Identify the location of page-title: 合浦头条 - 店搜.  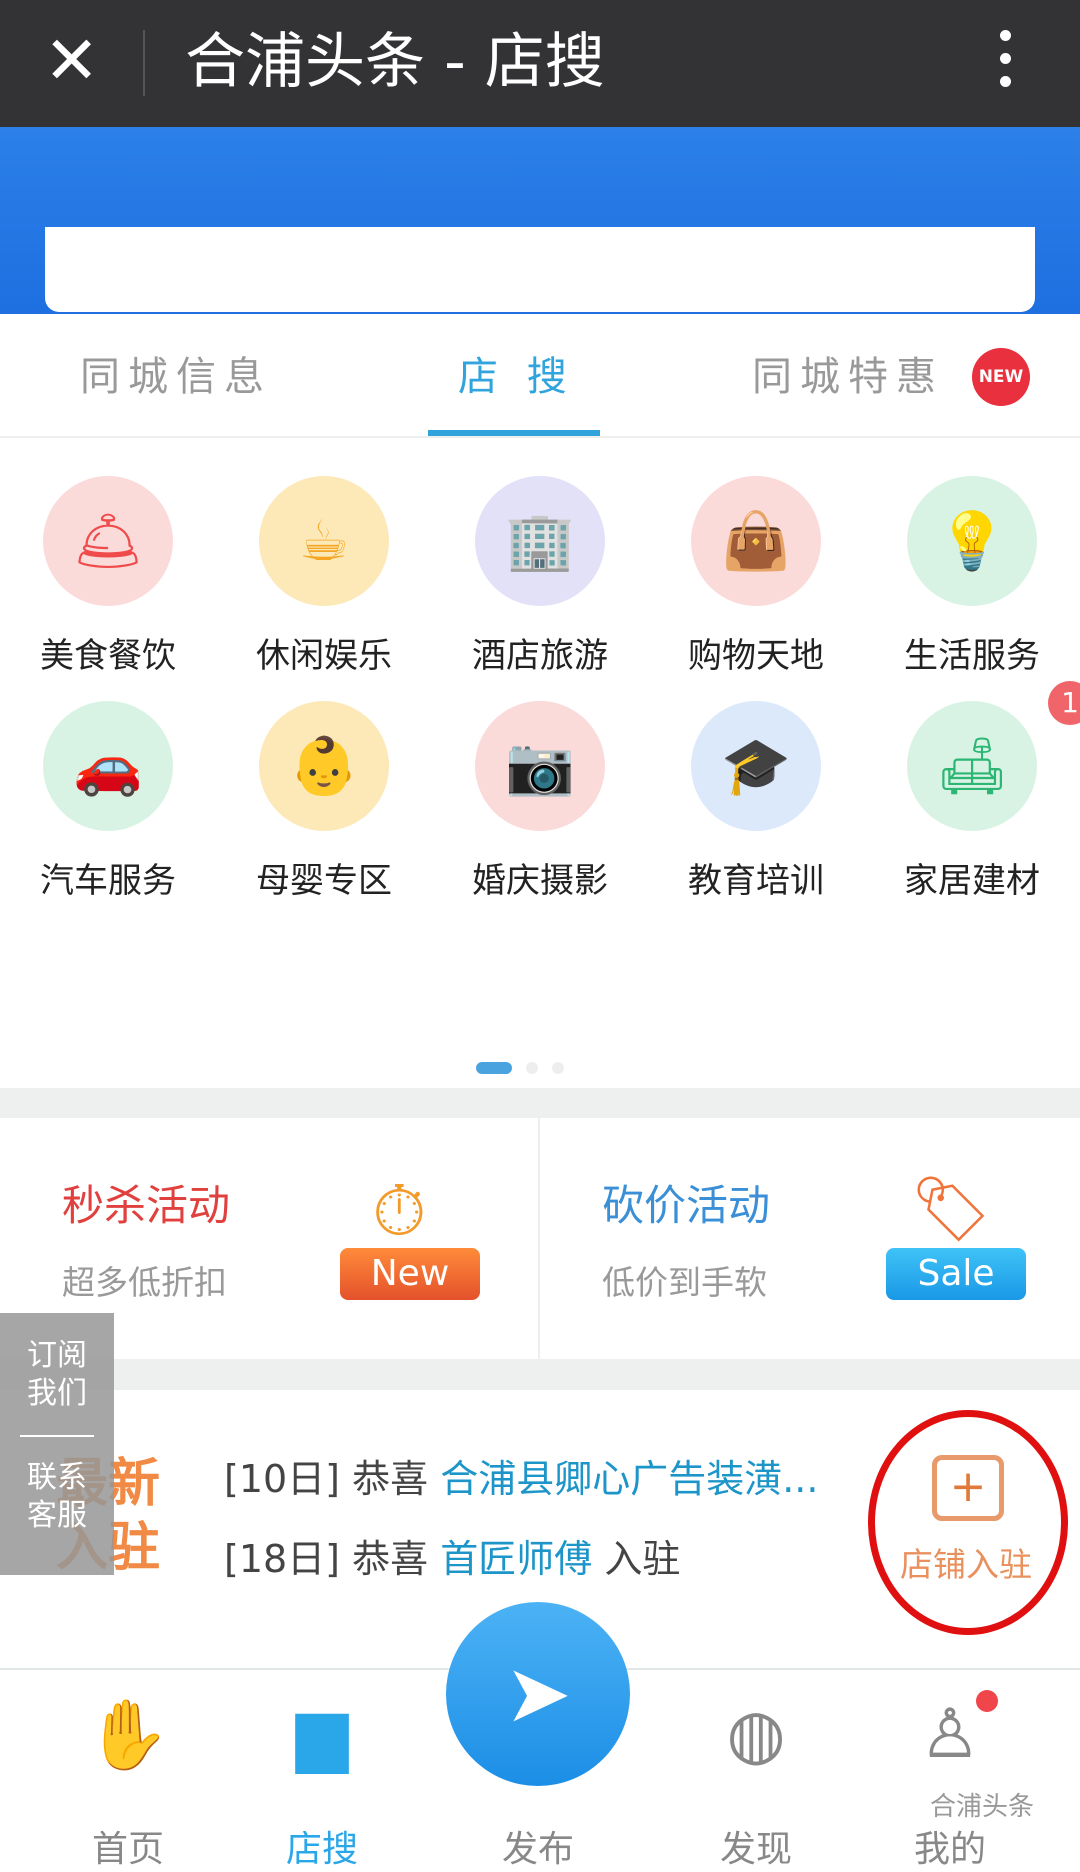
(395, 62).